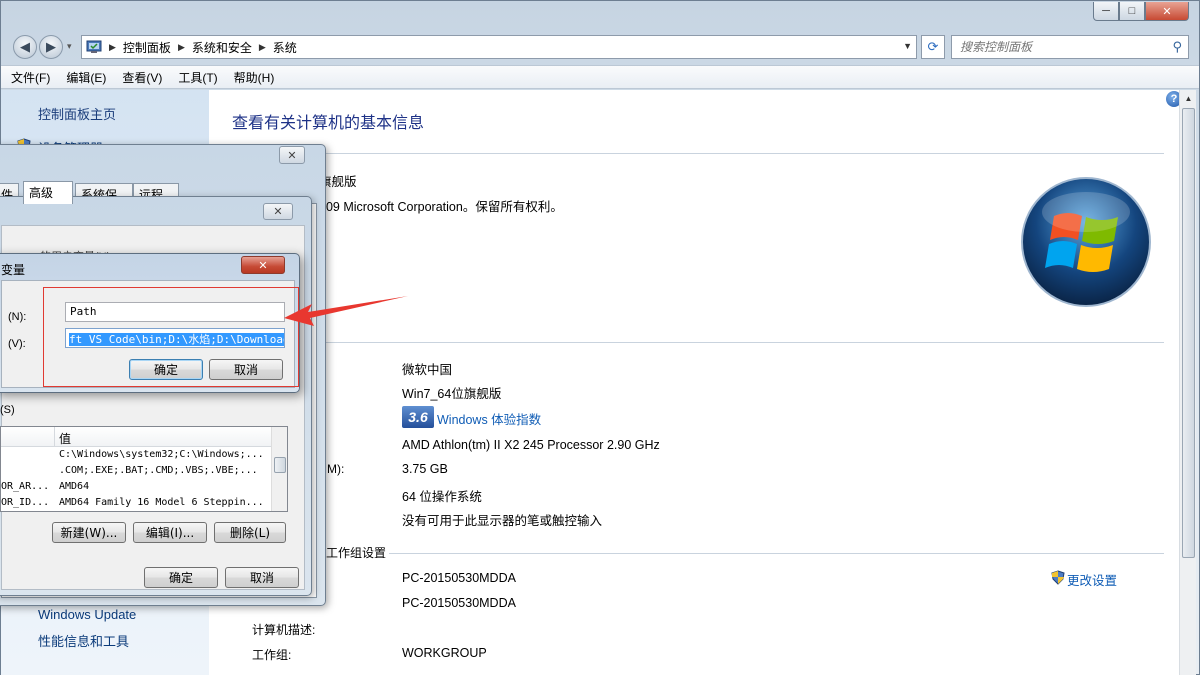  Describe the element at coordinates (442, 497) in the screenshot. I see `system-type-value: 64 位操作系统` at that location.